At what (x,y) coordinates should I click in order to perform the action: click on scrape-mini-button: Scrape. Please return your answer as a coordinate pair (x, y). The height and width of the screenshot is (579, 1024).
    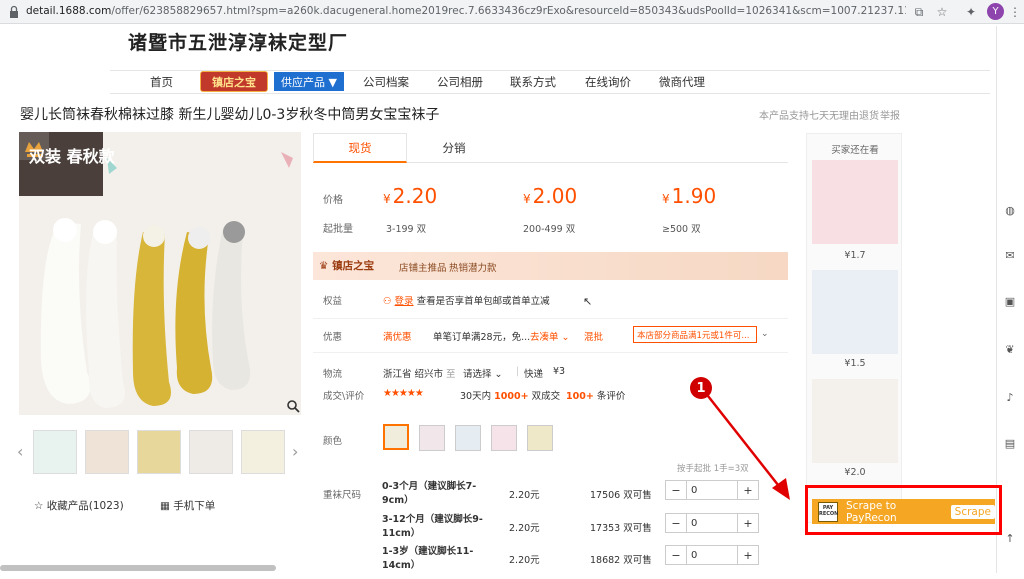
    Looking at the image, I should click on (972, 511).